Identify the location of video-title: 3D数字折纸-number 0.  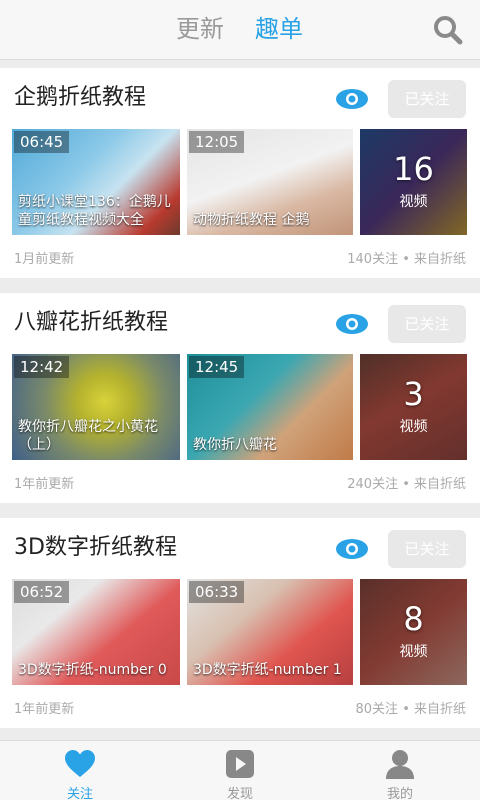
(92, 670).